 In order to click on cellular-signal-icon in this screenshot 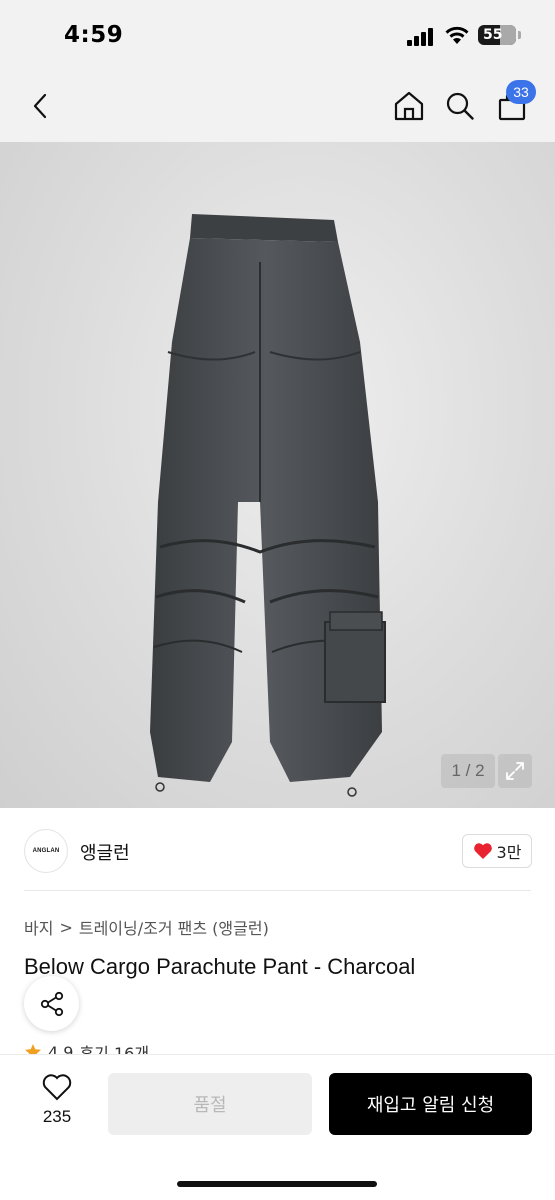, I will do `click(421, 37)`.